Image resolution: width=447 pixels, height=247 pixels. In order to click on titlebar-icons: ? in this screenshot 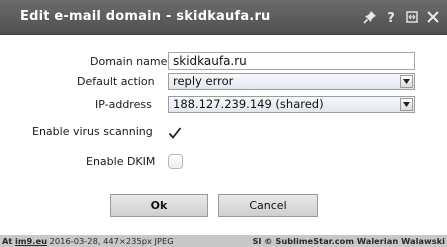, I will do `click(401, 17)`.